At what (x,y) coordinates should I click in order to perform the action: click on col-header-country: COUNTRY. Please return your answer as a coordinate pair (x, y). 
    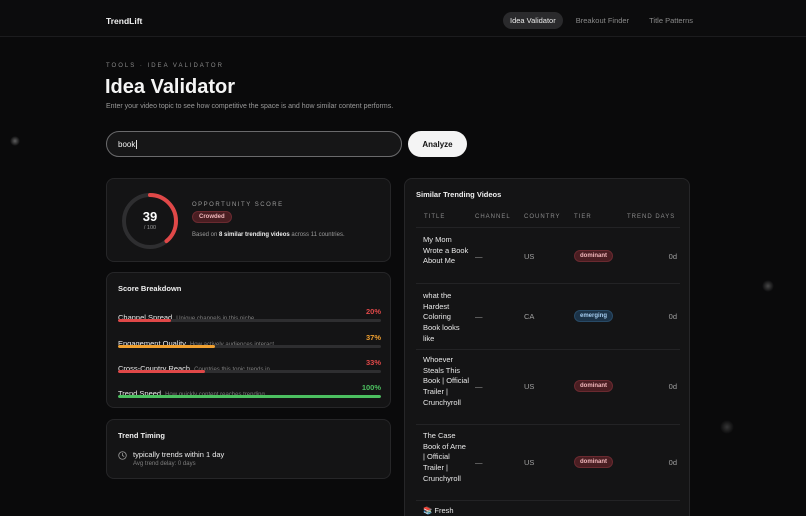
    Looking at the image, I should click on (542, 217).